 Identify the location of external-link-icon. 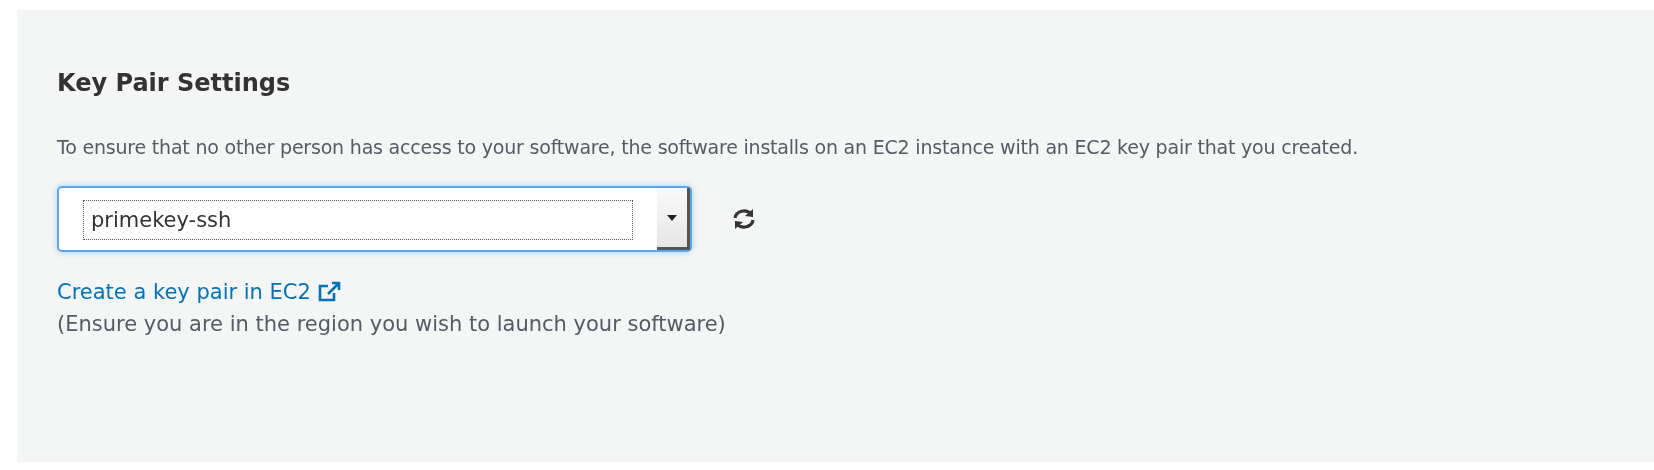
(328, 292).